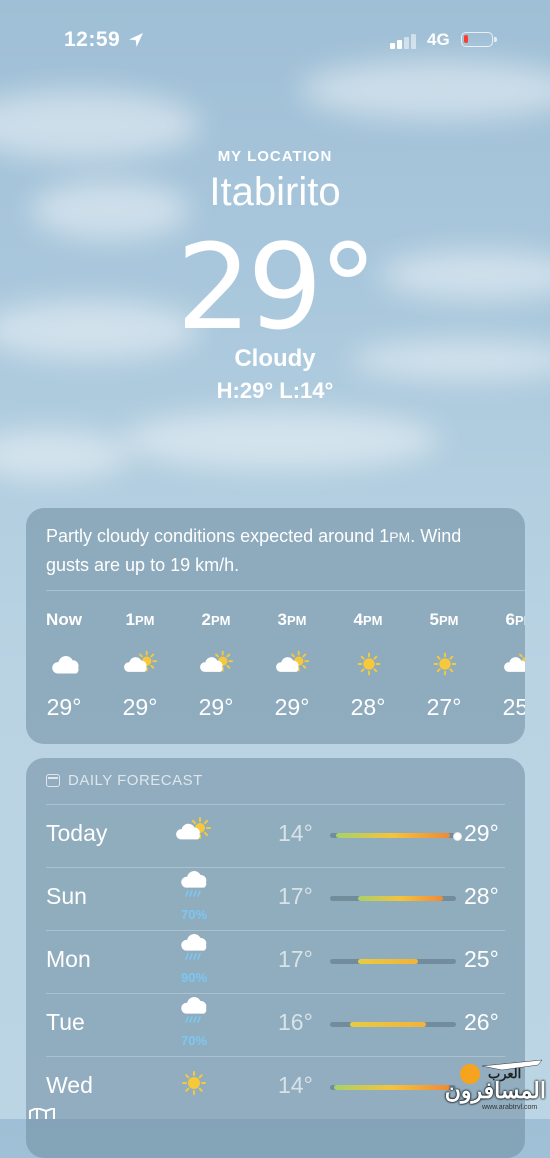  I want to click on hour-label: 3PM, so click(292, 619).